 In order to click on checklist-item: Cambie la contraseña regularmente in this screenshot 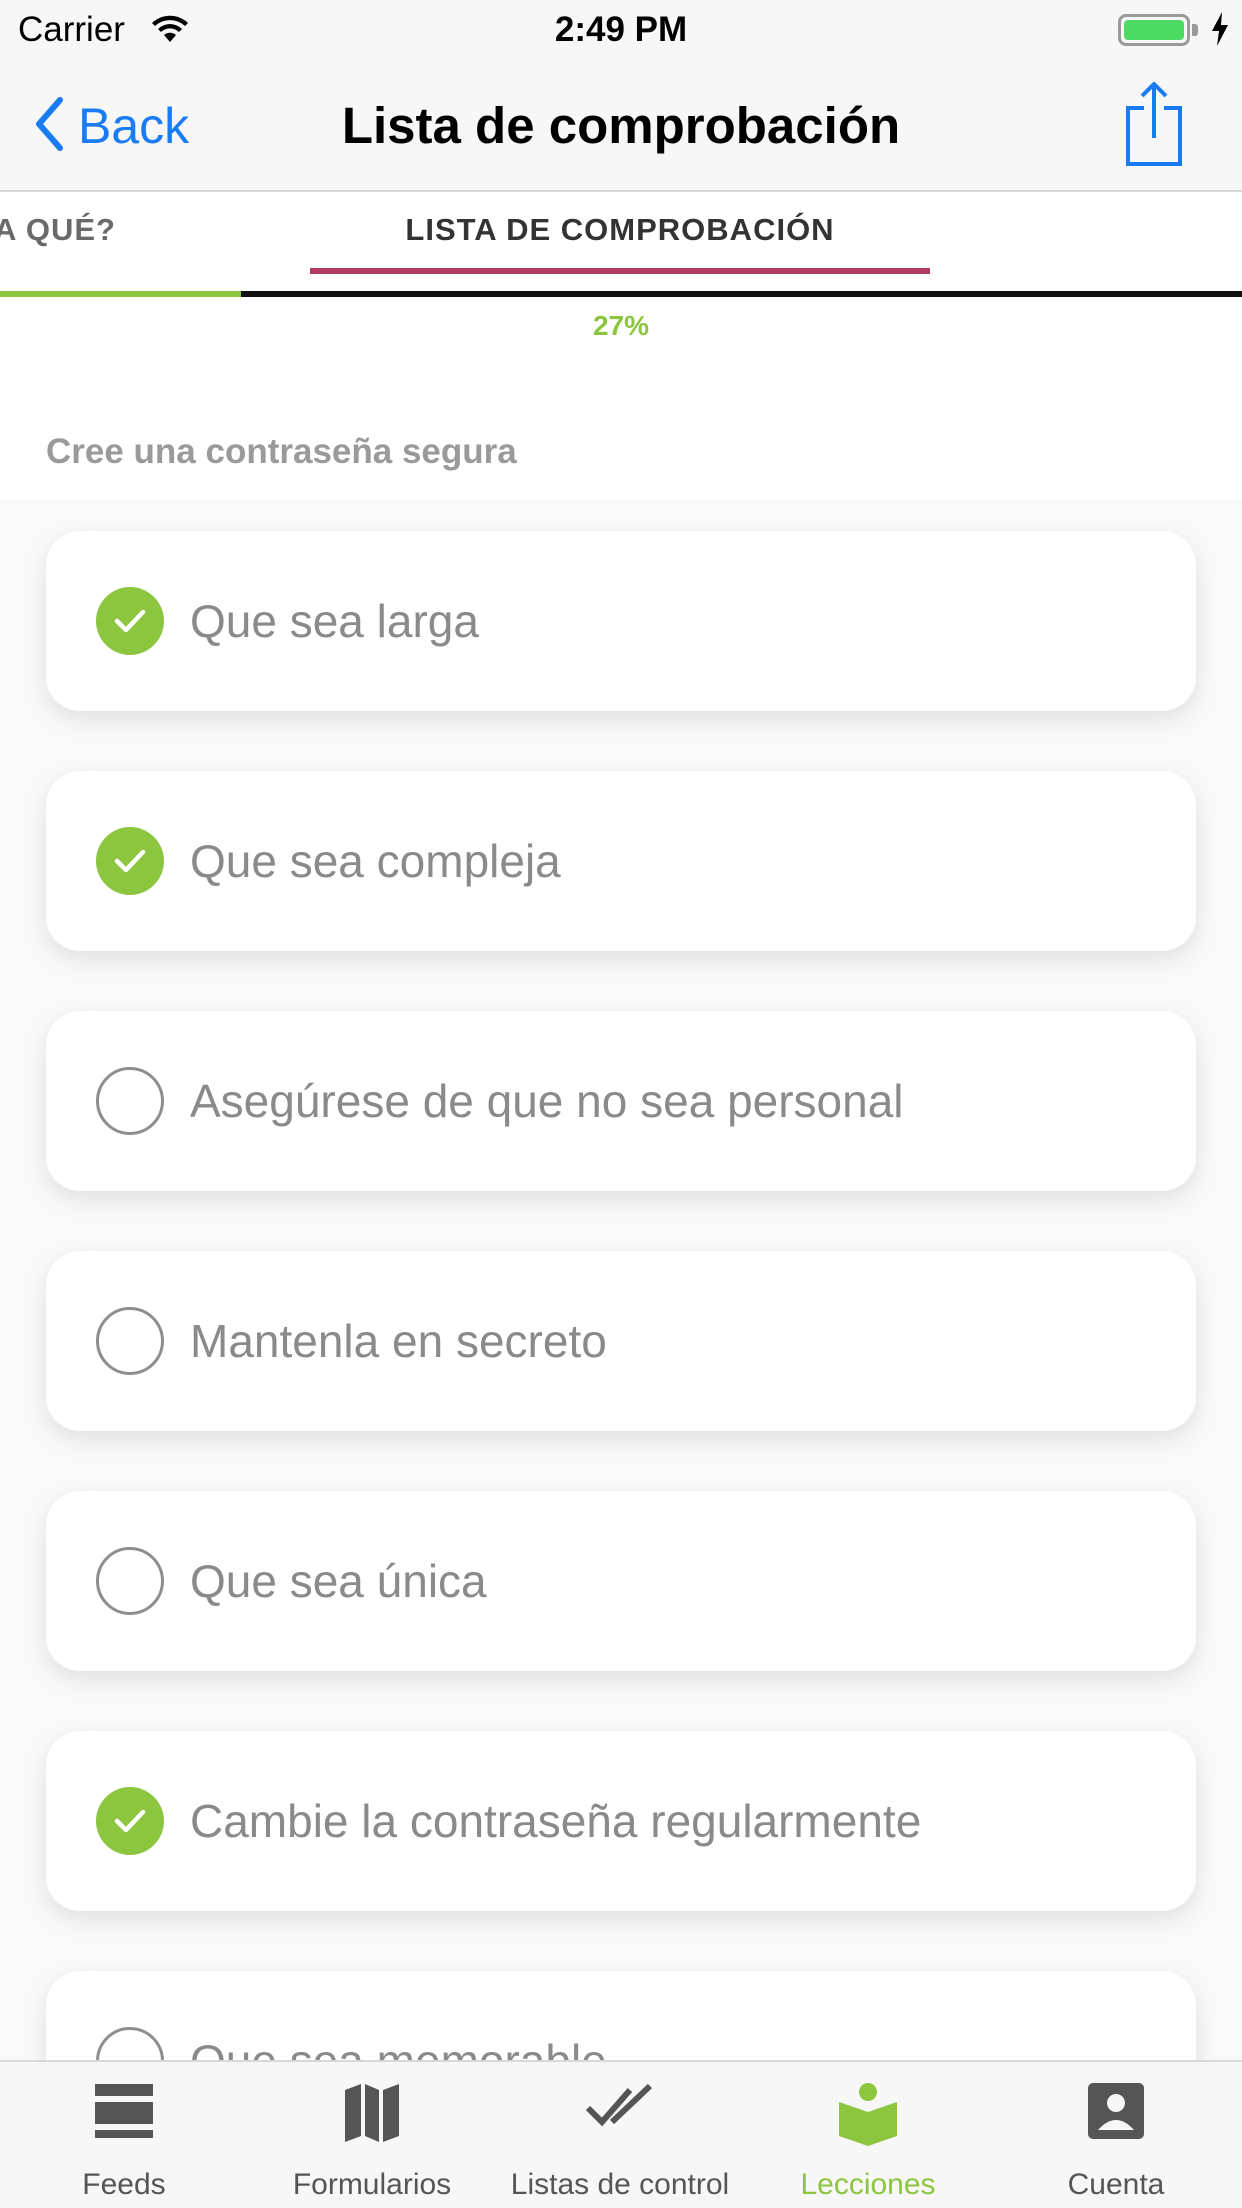, I will do `click(621, 1821)`.